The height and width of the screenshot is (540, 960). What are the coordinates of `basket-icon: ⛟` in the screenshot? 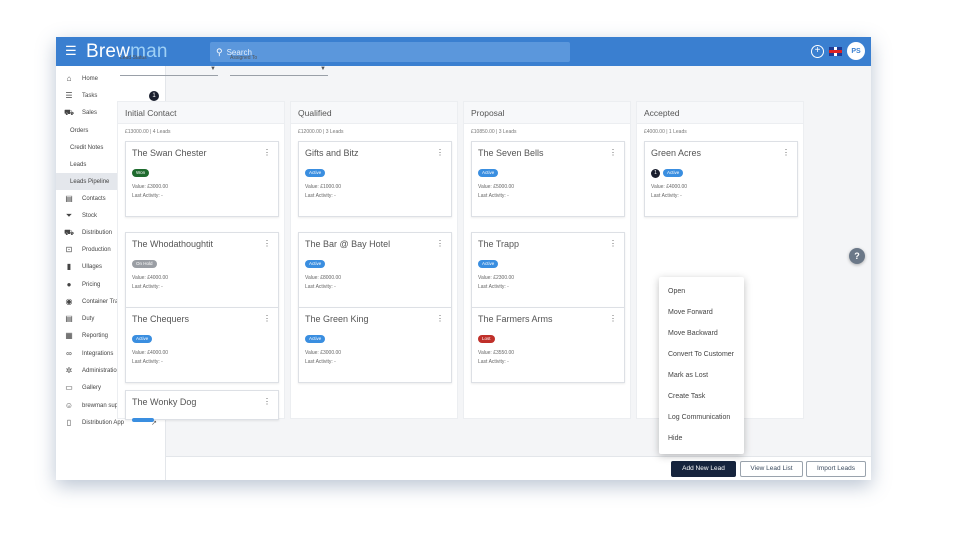 It's located at (69, 112).